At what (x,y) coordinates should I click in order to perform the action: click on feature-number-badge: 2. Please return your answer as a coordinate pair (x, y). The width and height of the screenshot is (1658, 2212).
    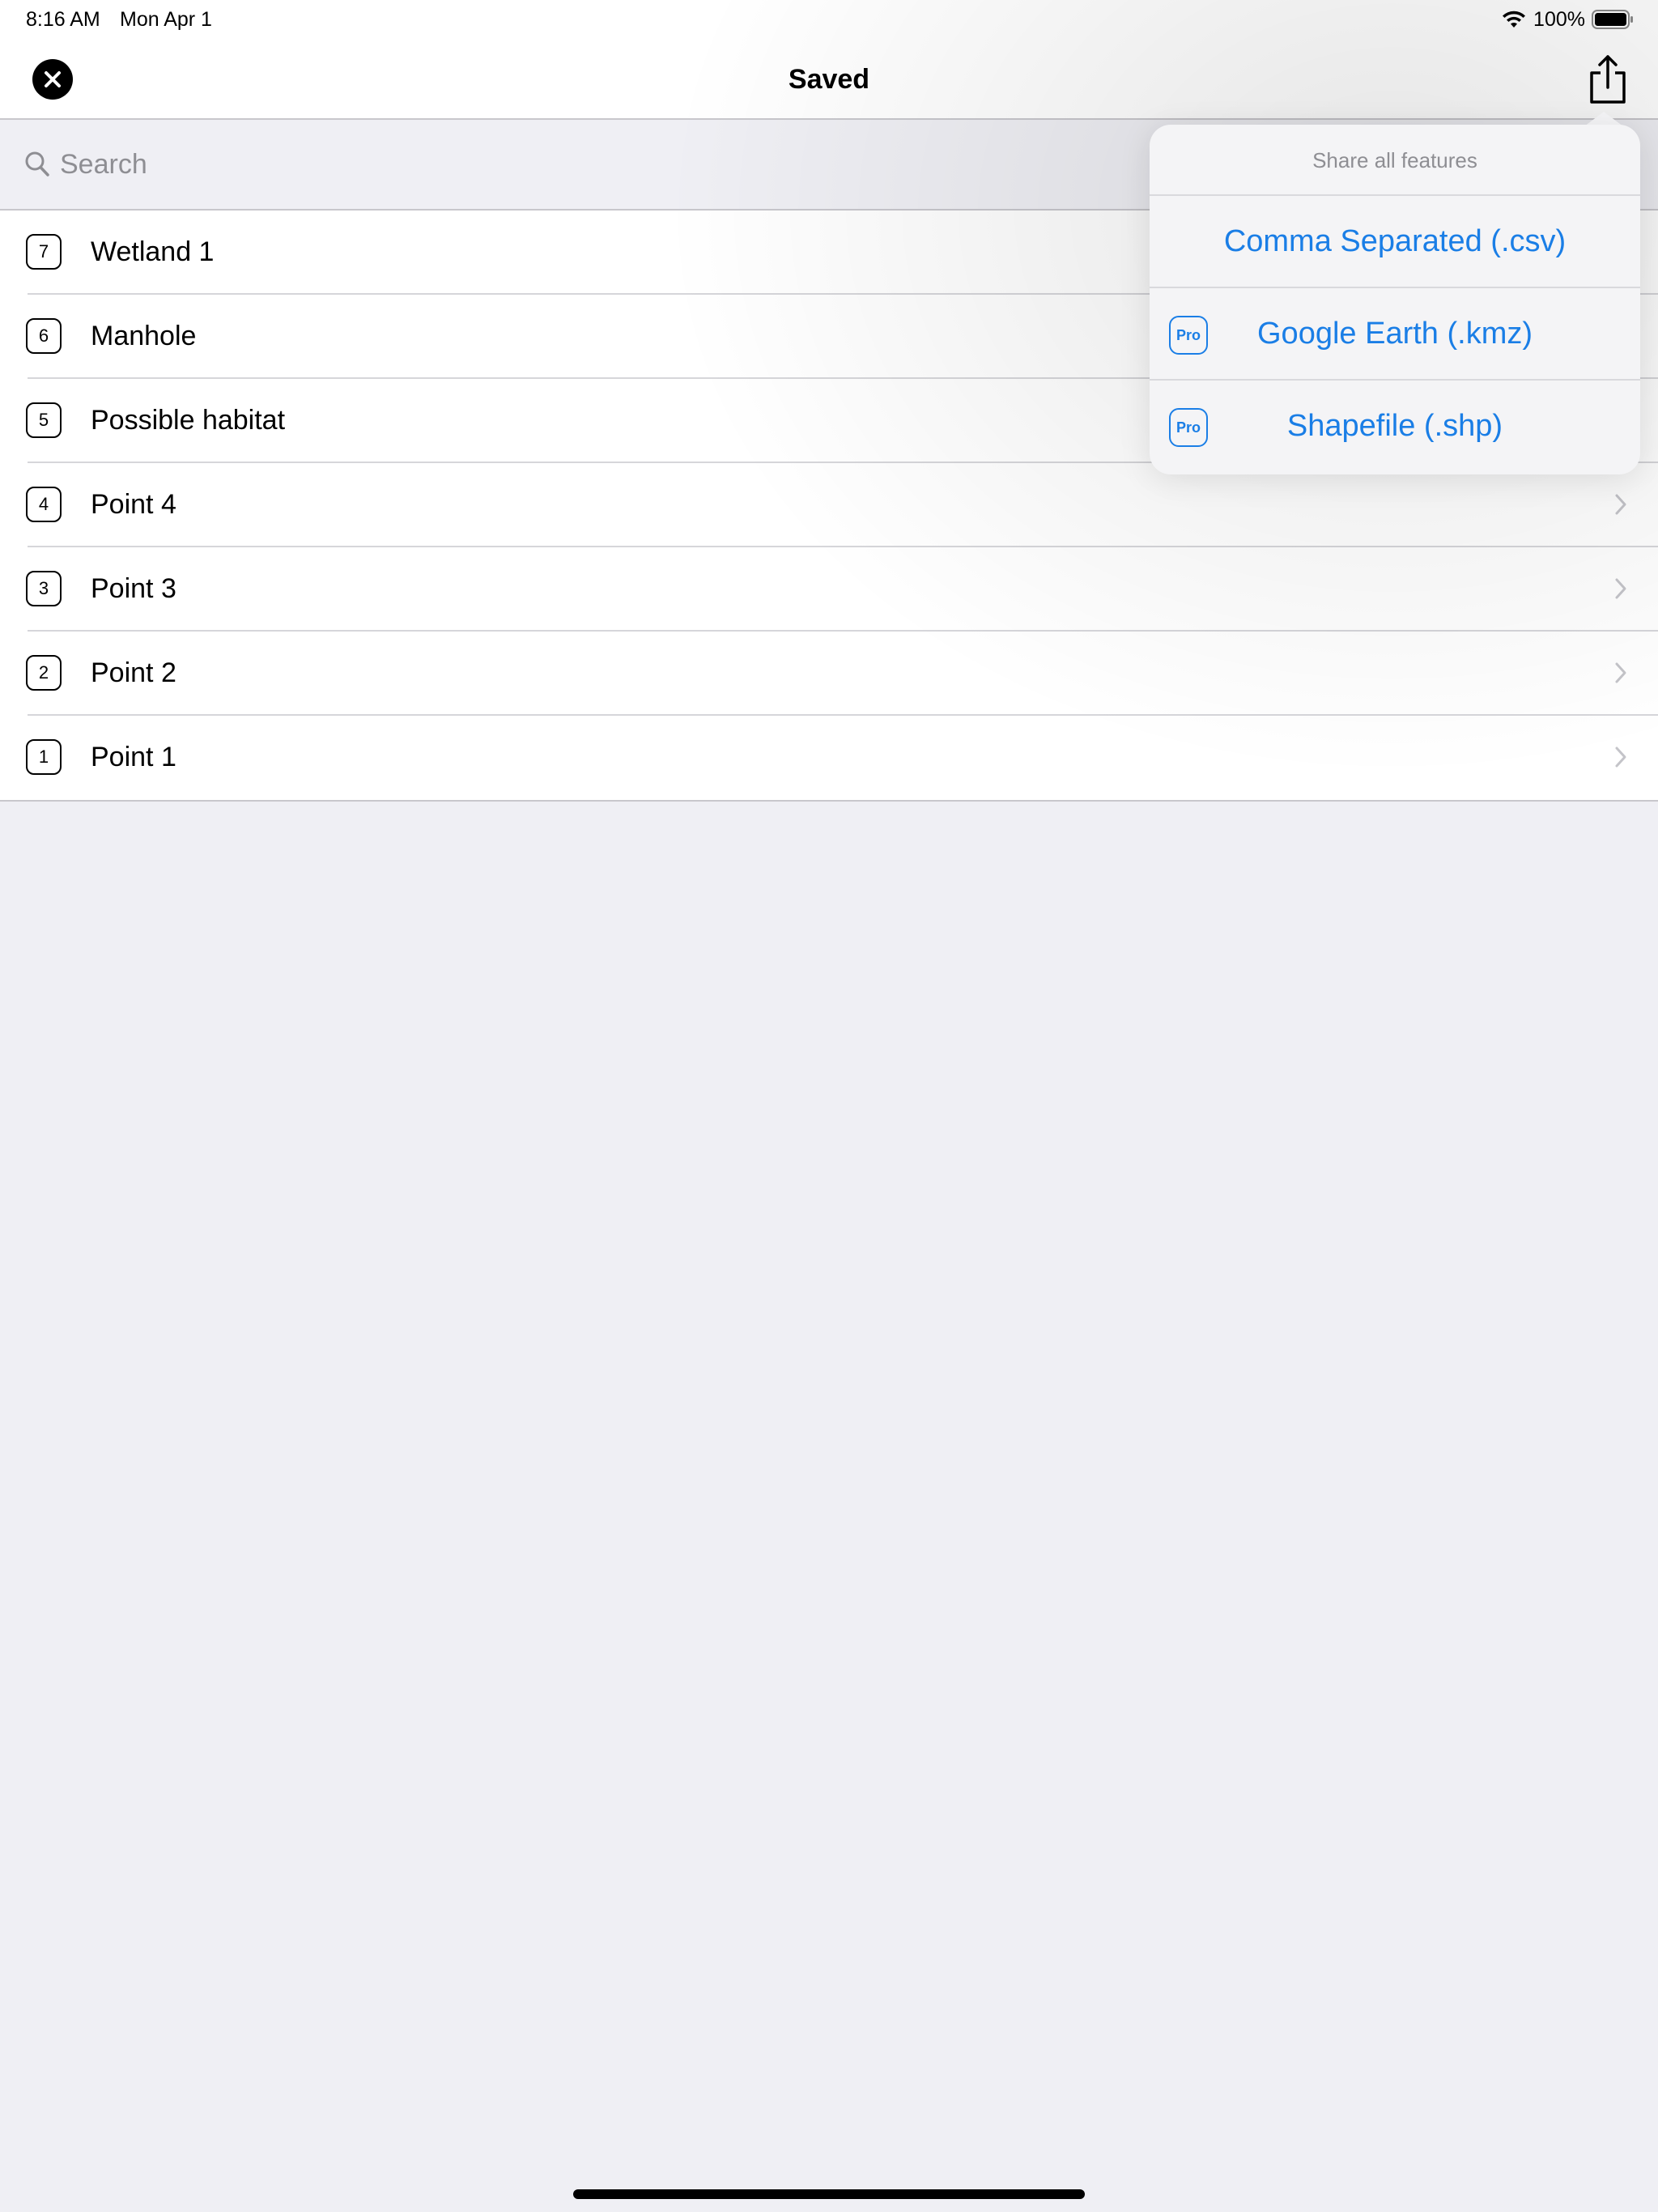
    Looking at the image, I should click on (44, 673).